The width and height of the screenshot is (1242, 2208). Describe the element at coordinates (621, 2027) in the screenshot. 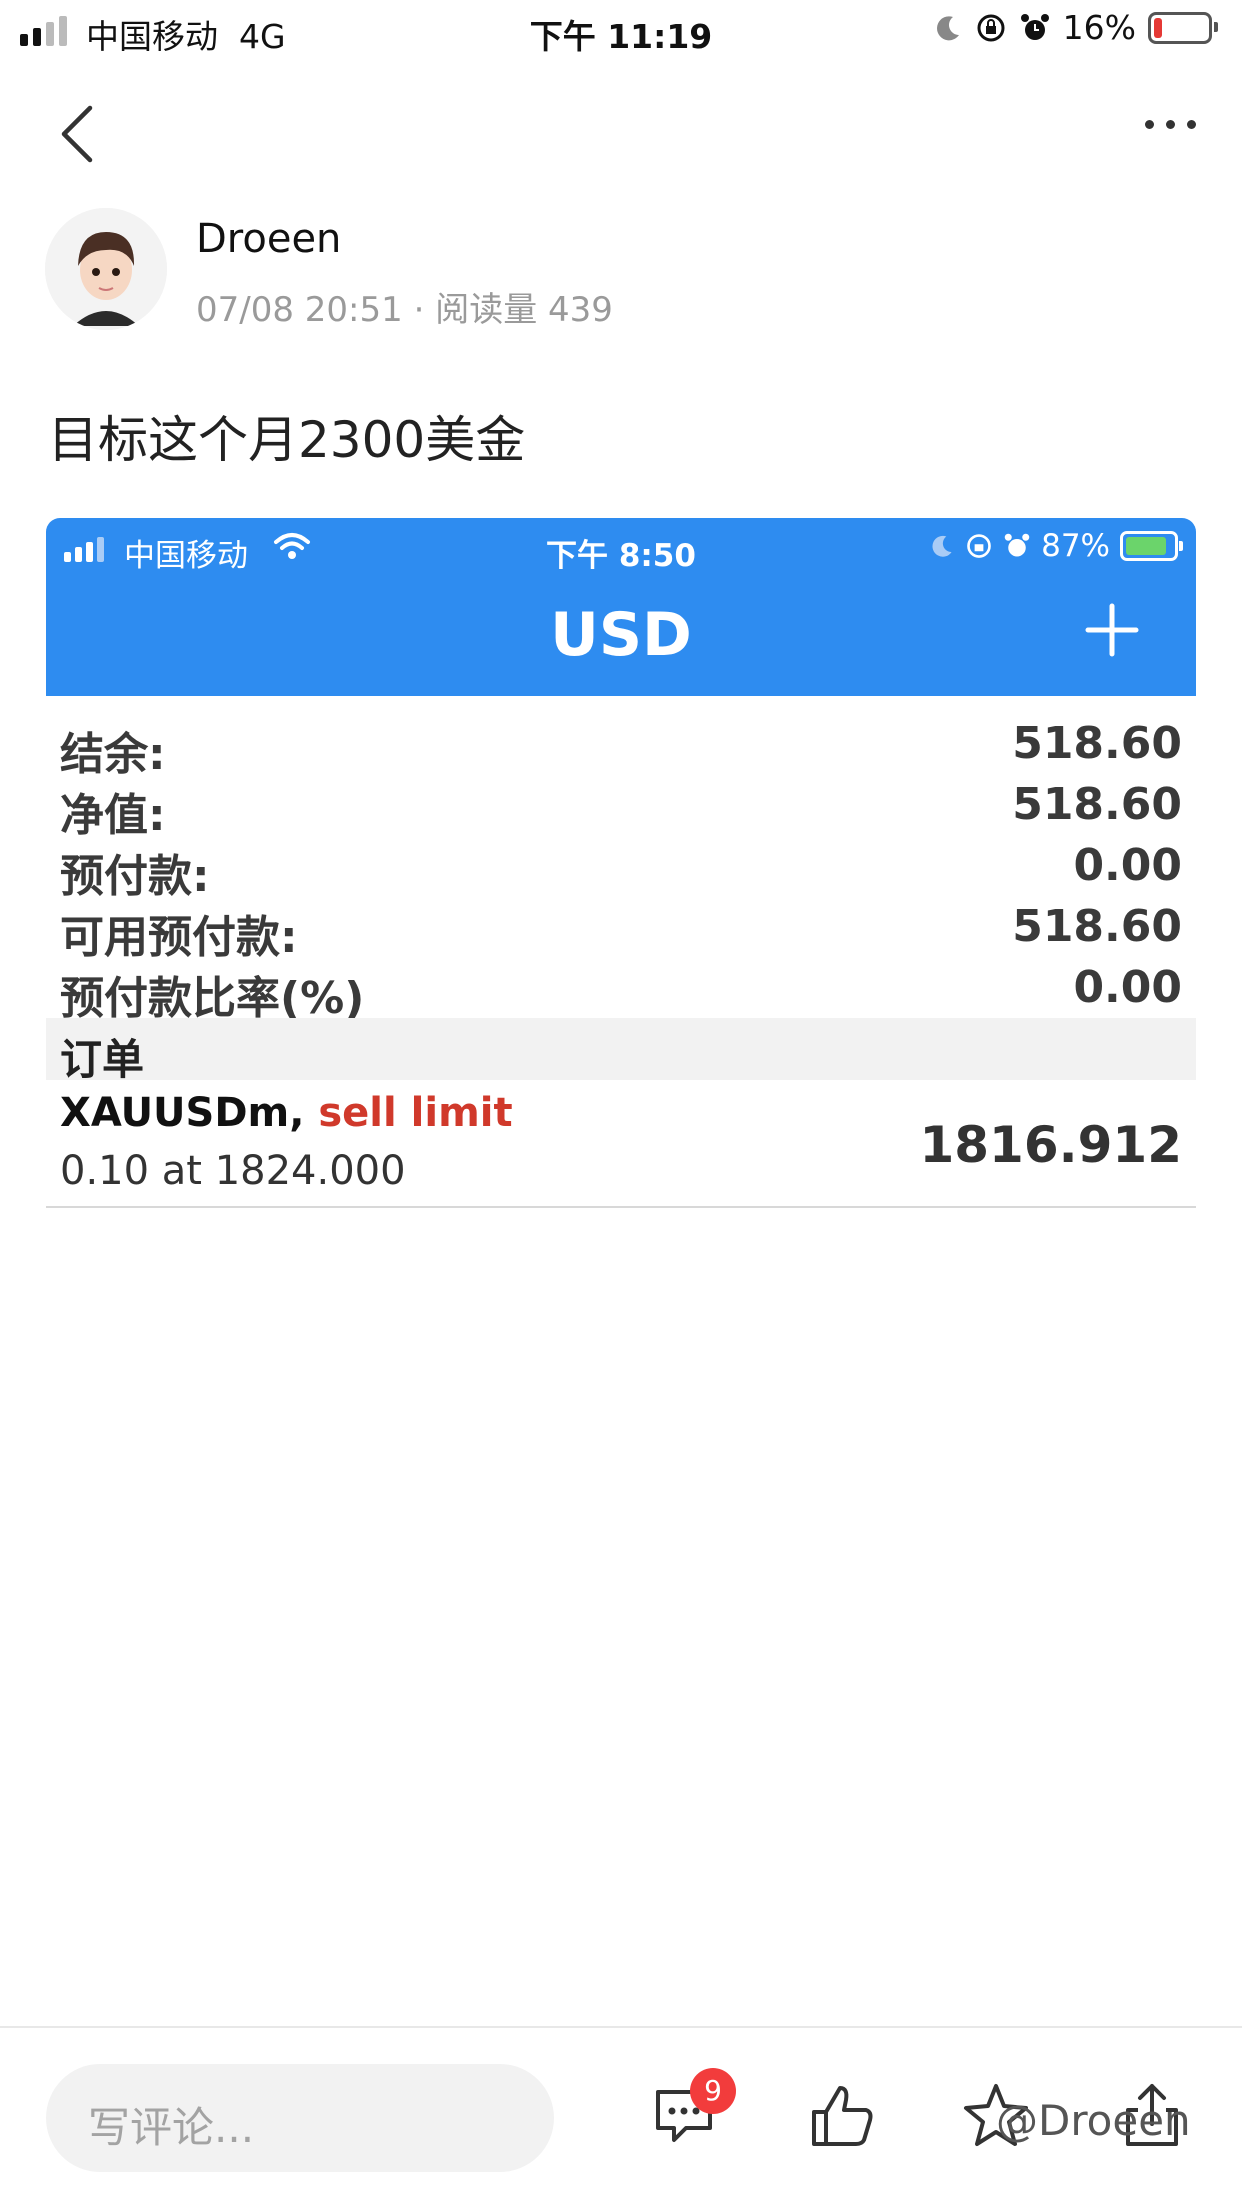

I see `bottom-divider` at that location.